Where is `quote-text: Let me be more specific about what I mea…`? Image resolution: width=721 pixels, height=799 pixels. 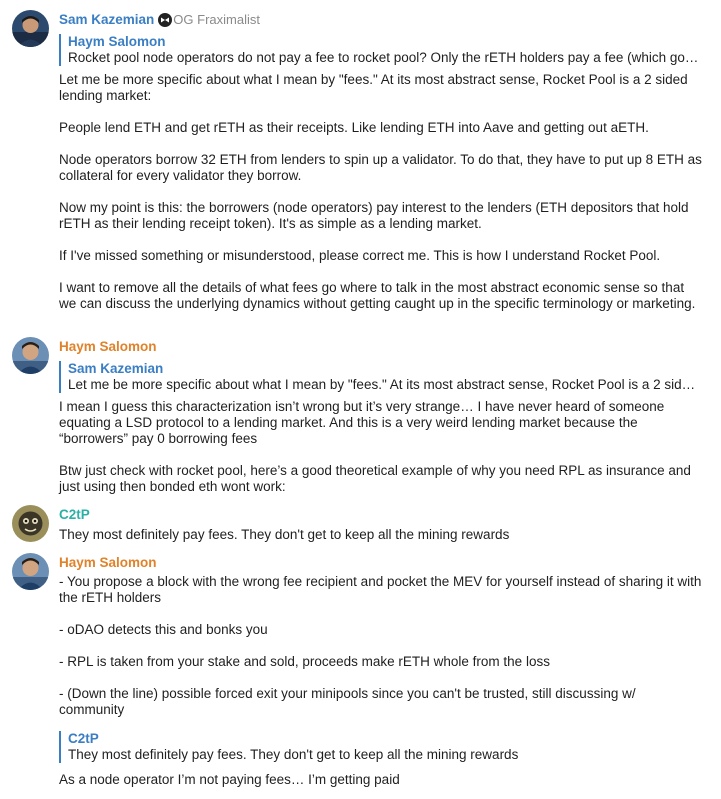 quote-text: Let me be more specific about what I mea… is located at coordinates (382, 384).